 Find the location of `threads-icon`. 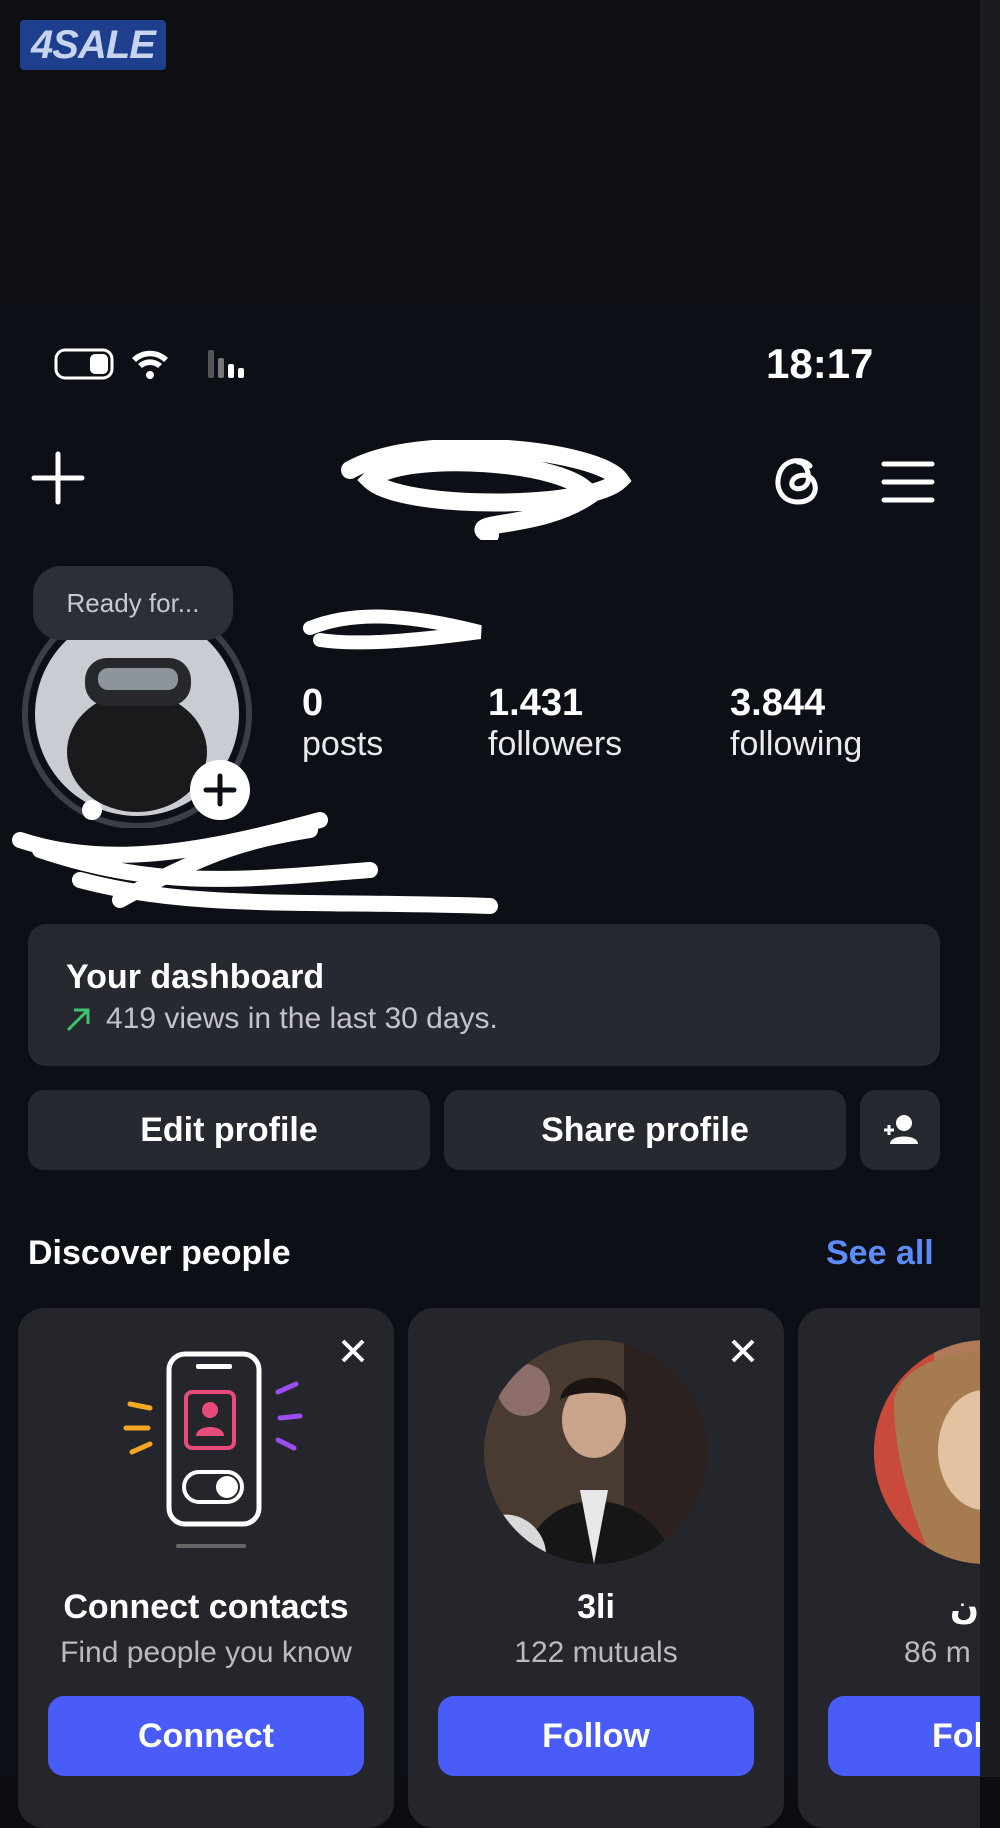

threads-icon is located at coordinates (796, 481).